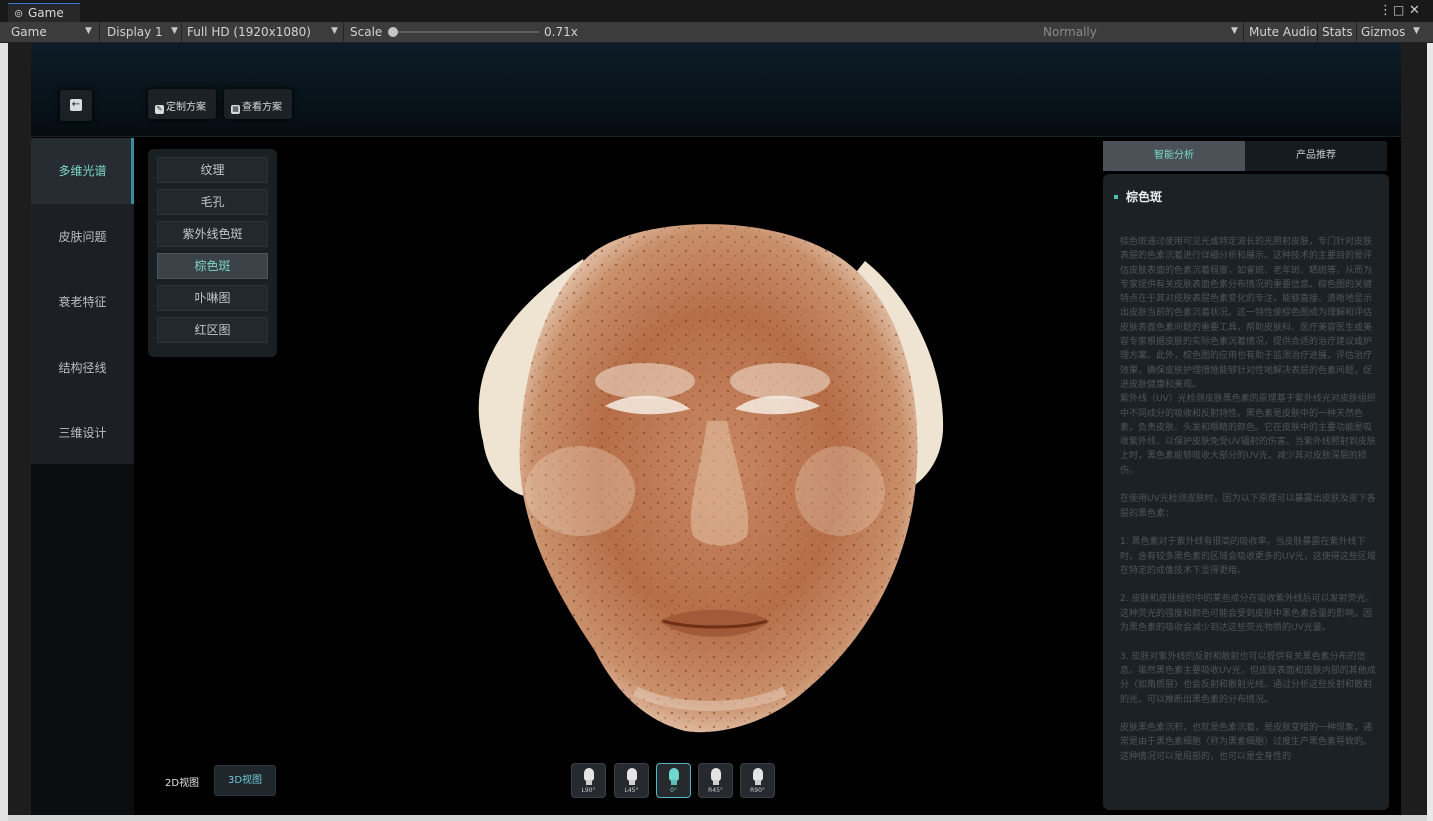 Image resolution: width=1433 pixels, height=821 pixels. I want to click on grid-icon: ▦, so click(235, 109).